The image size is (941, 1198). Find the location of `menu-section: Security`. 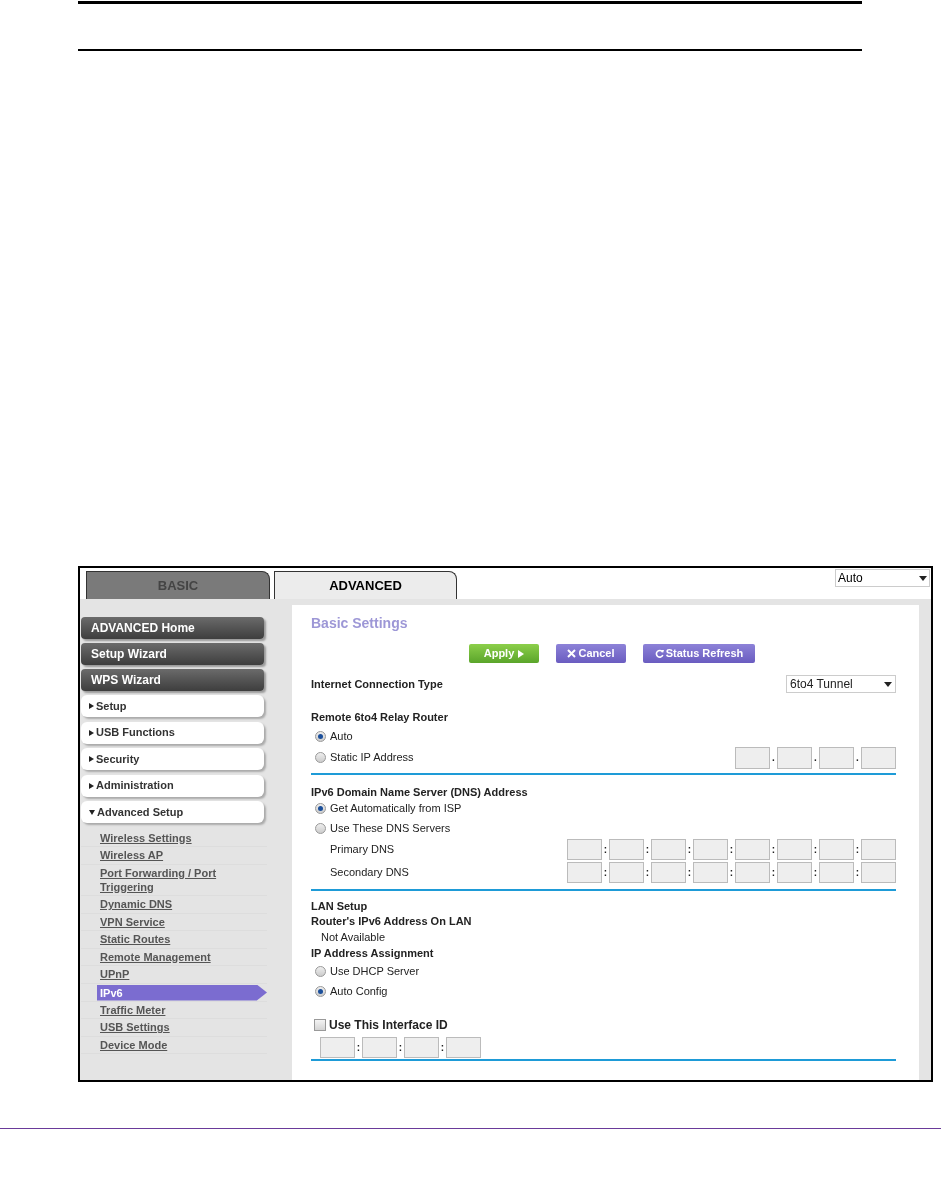

menu-section: Security is located at coordinates (172, 759).